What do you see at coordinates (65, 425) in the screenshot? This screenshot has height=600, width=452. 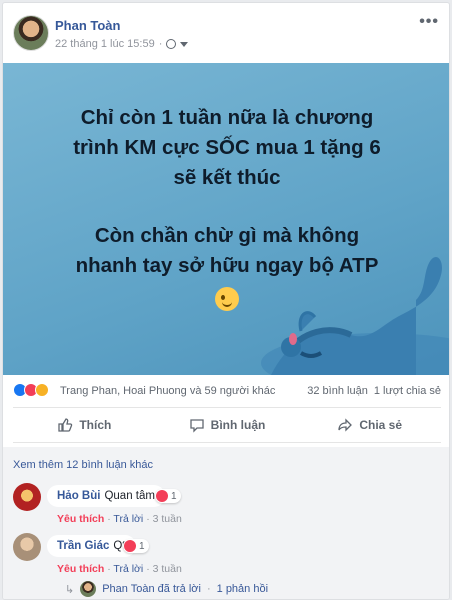 I see `thumbs-up-icon` at bounding box center [65, 425].